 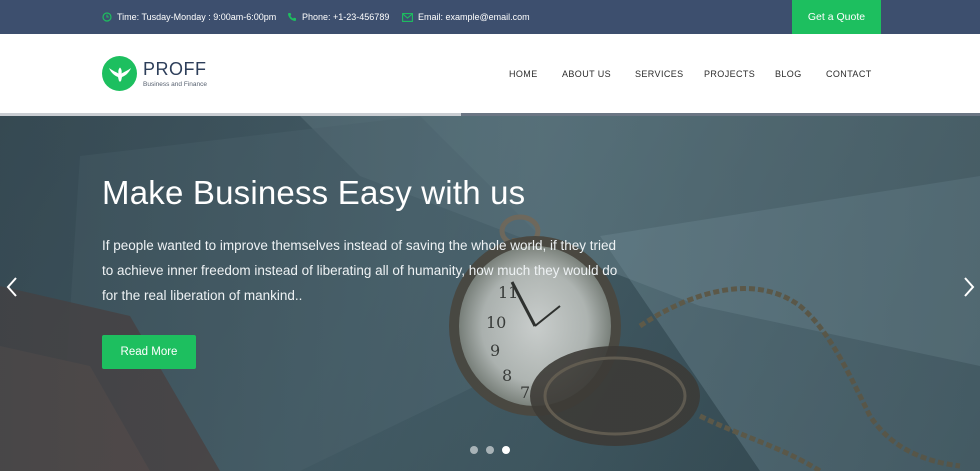 I want to click on business-hours: Time: Tusday-Monday : 9:00am-6:00pm, so click(x=188, y=17).